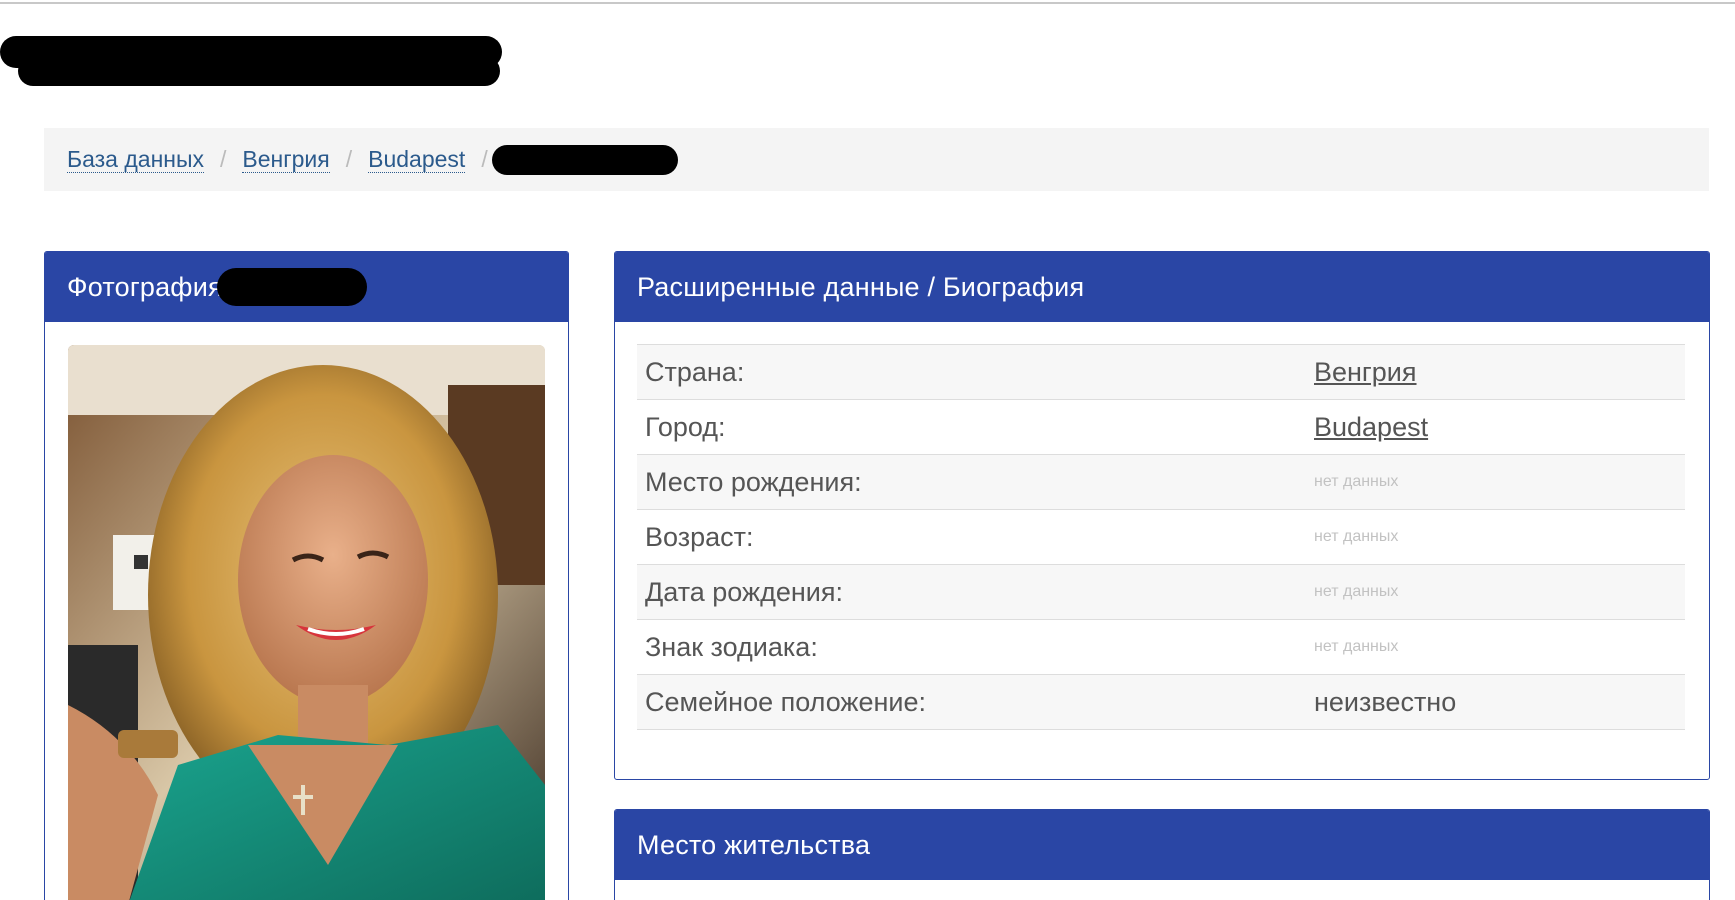  Describe the element at coordinates (876, 159) in the screenshot. I see `breadcrumb: База данных / Венгрия / Budapest /` at that location.